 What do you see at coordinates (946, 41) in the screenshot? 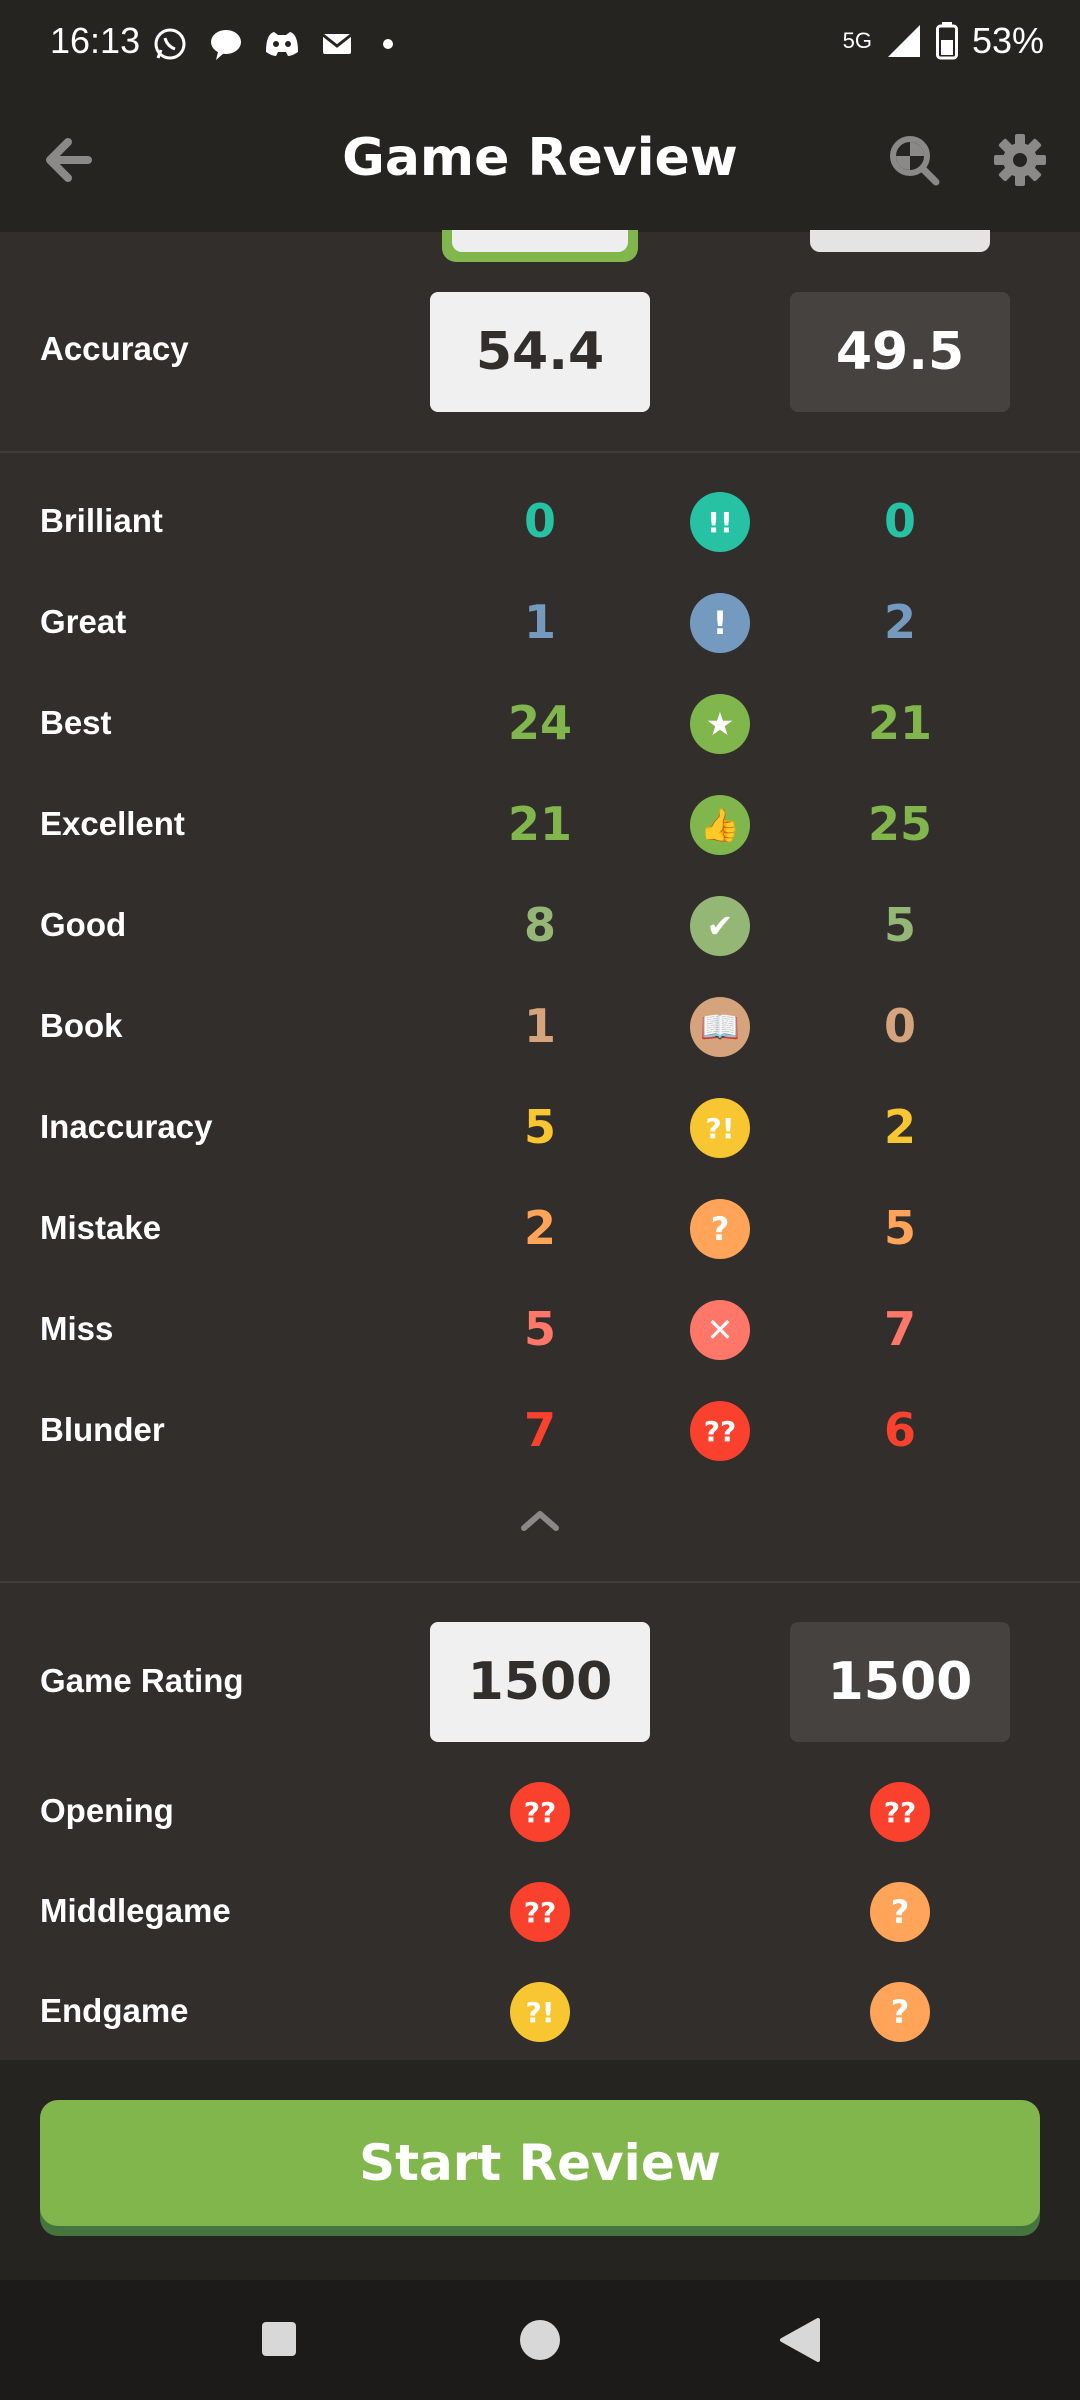
I see `battery-icon` at bounding box center [946, 41].